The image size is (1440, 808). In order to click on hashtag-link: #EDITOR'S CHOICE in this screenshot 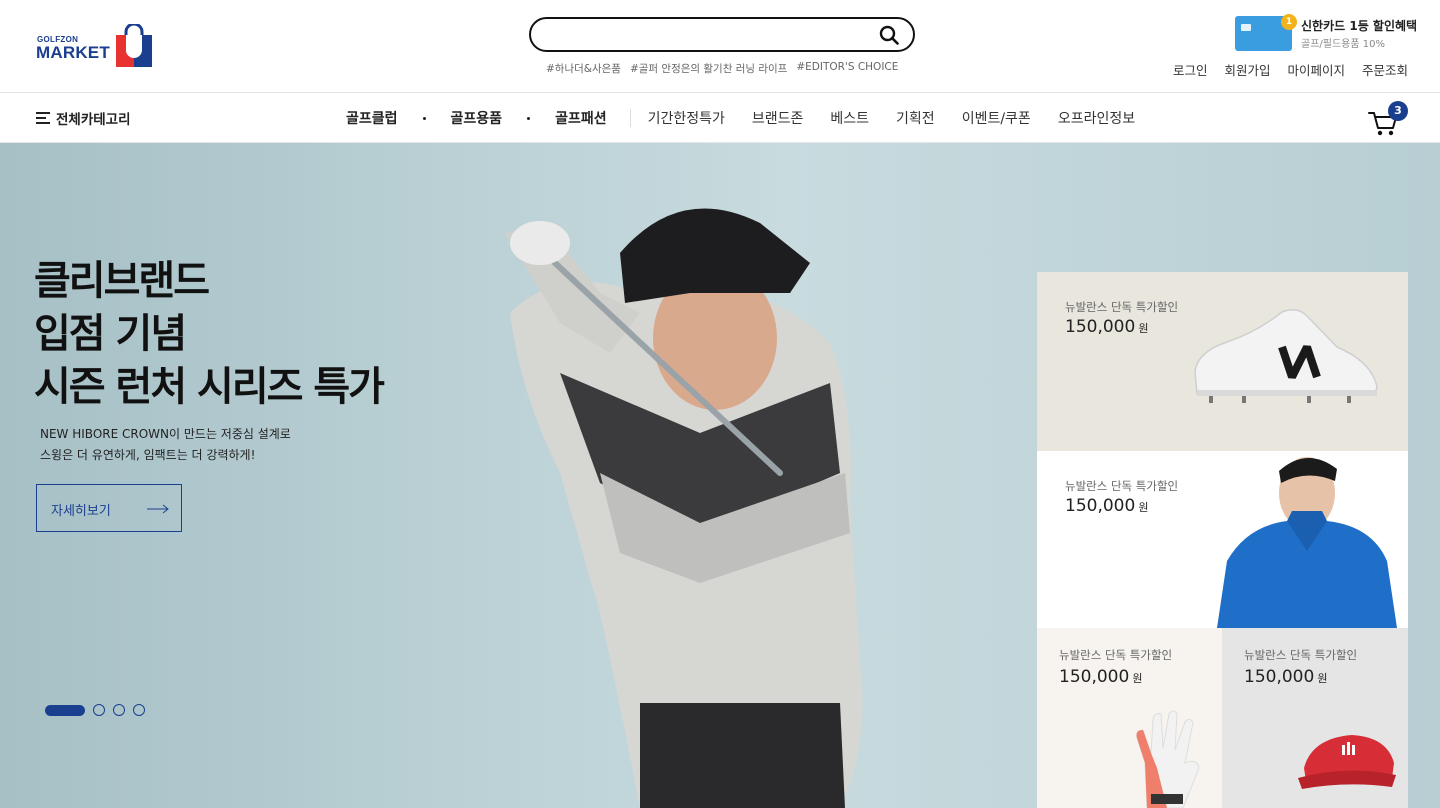, I will do `click(847, 68)`.